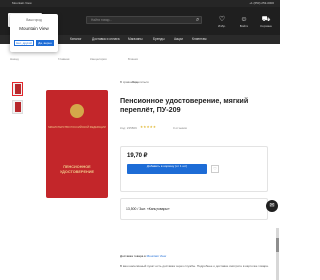 The height and width of the screenshot is (280, 320). Describe the element at coordinates (266, 26) in the screenshot. I see `cart-label: Корзина` at that location.